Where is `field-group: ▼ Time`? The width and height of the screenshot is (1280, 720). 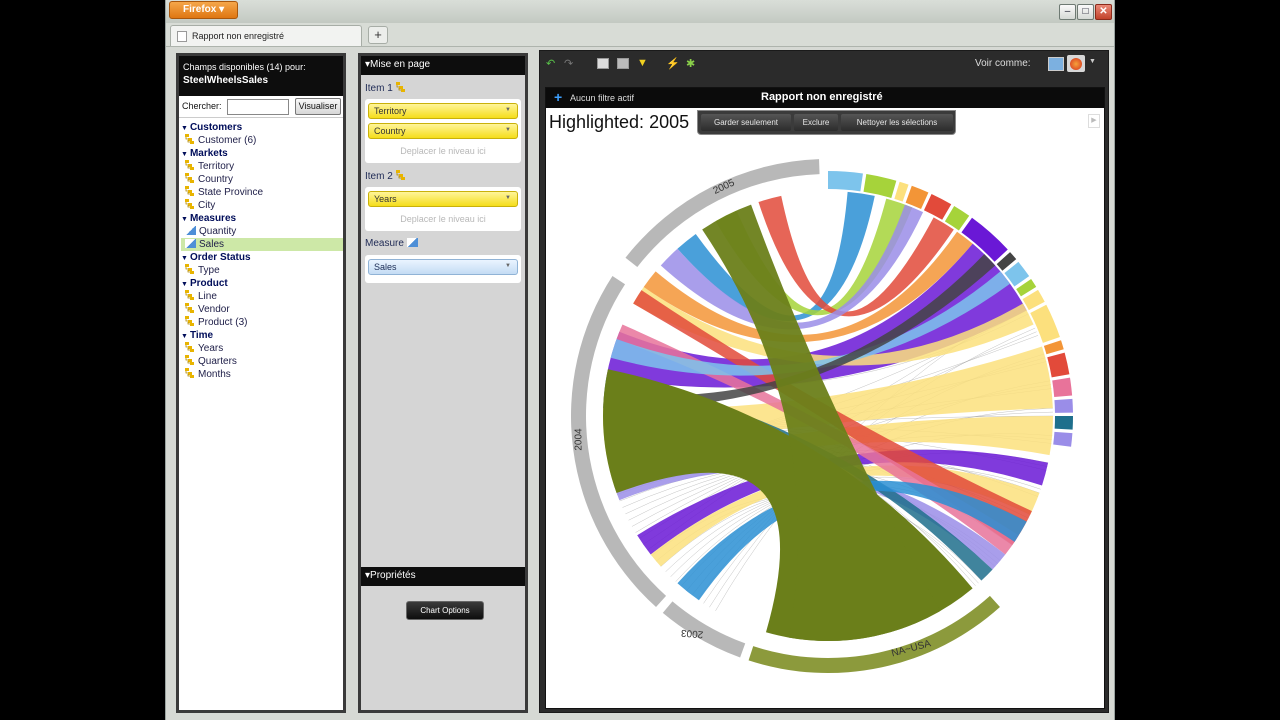 field-group: ▼ Time is located at coordinates (262, 335).